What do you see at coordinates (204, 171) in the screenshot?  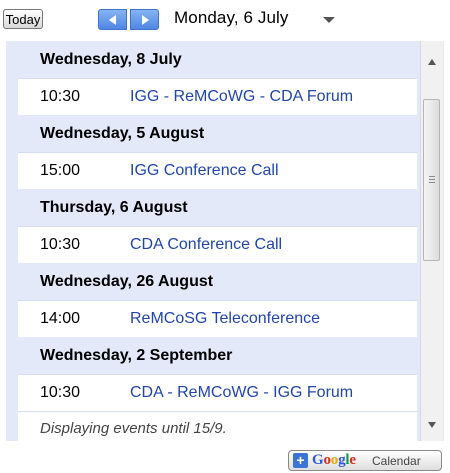 I see `event-title-link: IGG Conference Call` at bounding box center [204, 171].